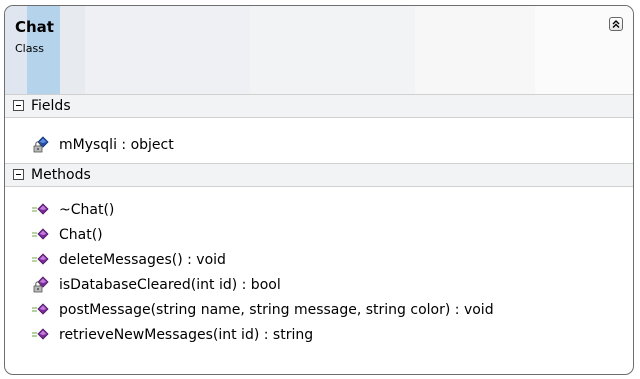  What do you see at coordinates (87, 210) in the screenshot?
I see `method-text: ~Chat()` at bounding box center [87, 210].